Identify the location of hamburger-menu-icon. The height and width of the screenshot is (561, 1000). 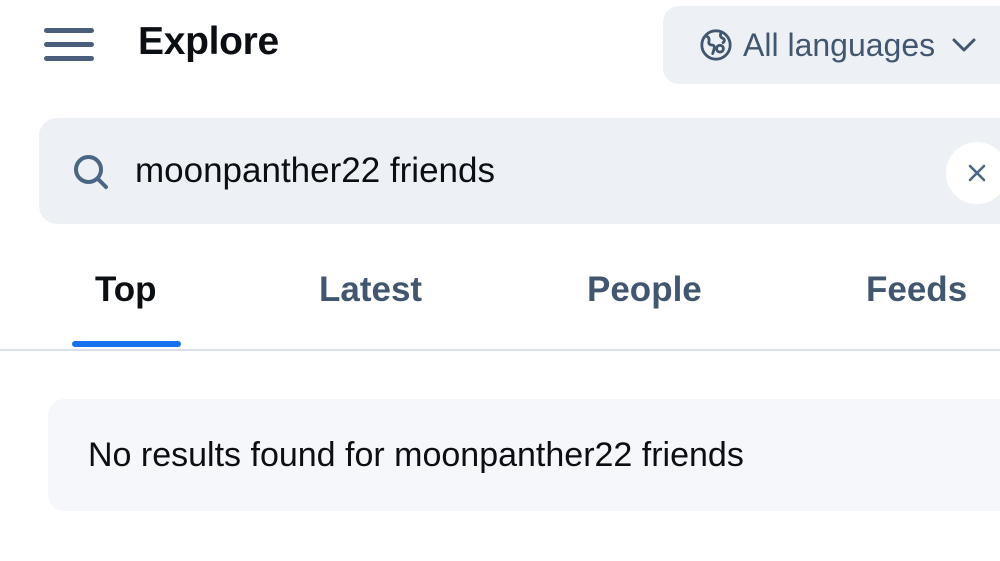
(69, 30).